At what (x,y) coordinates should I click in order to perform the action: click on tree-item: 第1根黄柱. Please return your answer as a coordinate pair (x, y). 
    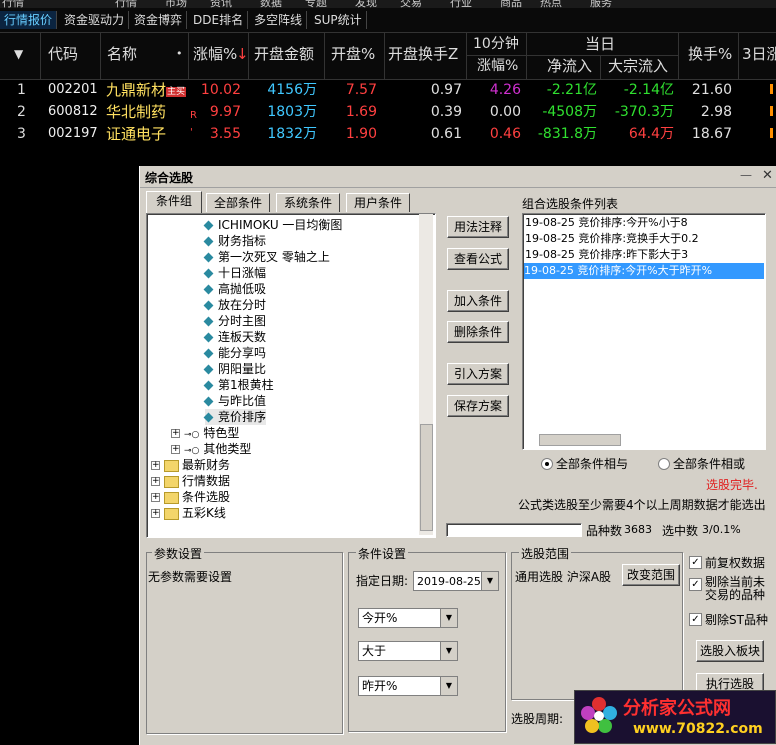
    Looking at the image, I should click on (238, 385).